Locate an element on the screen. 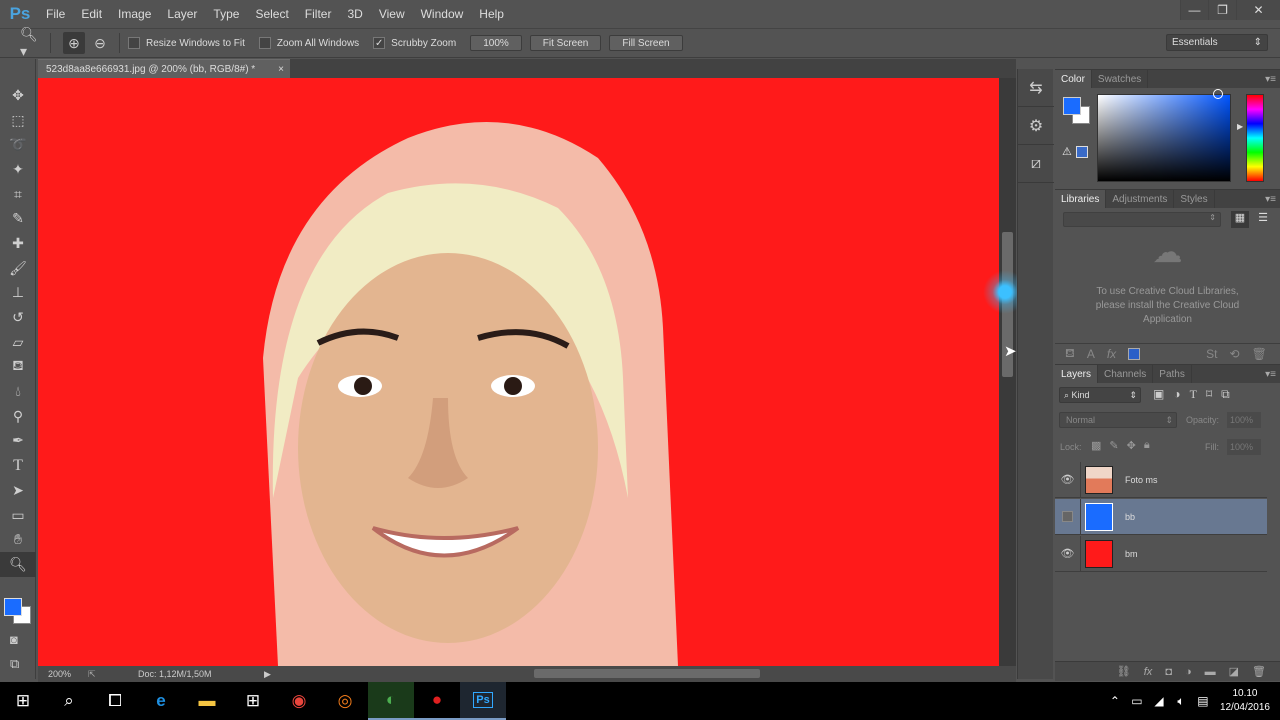  type-filter-icon: T is located at coordinates (1193, 394).